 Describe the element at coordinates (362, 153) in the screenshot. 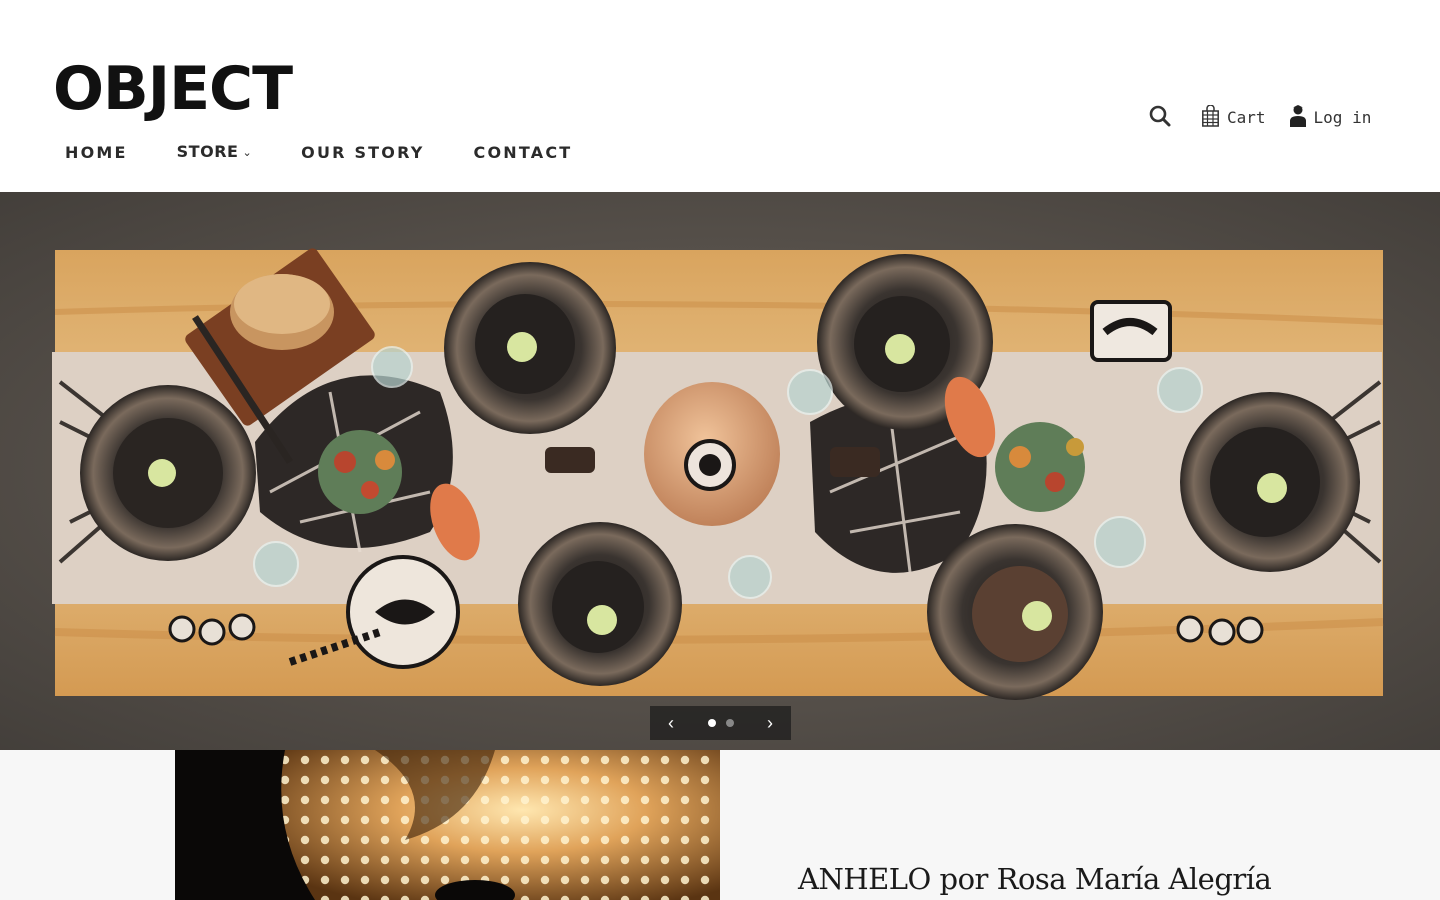

I see `nav-our-story: OUR STORY` at that location.